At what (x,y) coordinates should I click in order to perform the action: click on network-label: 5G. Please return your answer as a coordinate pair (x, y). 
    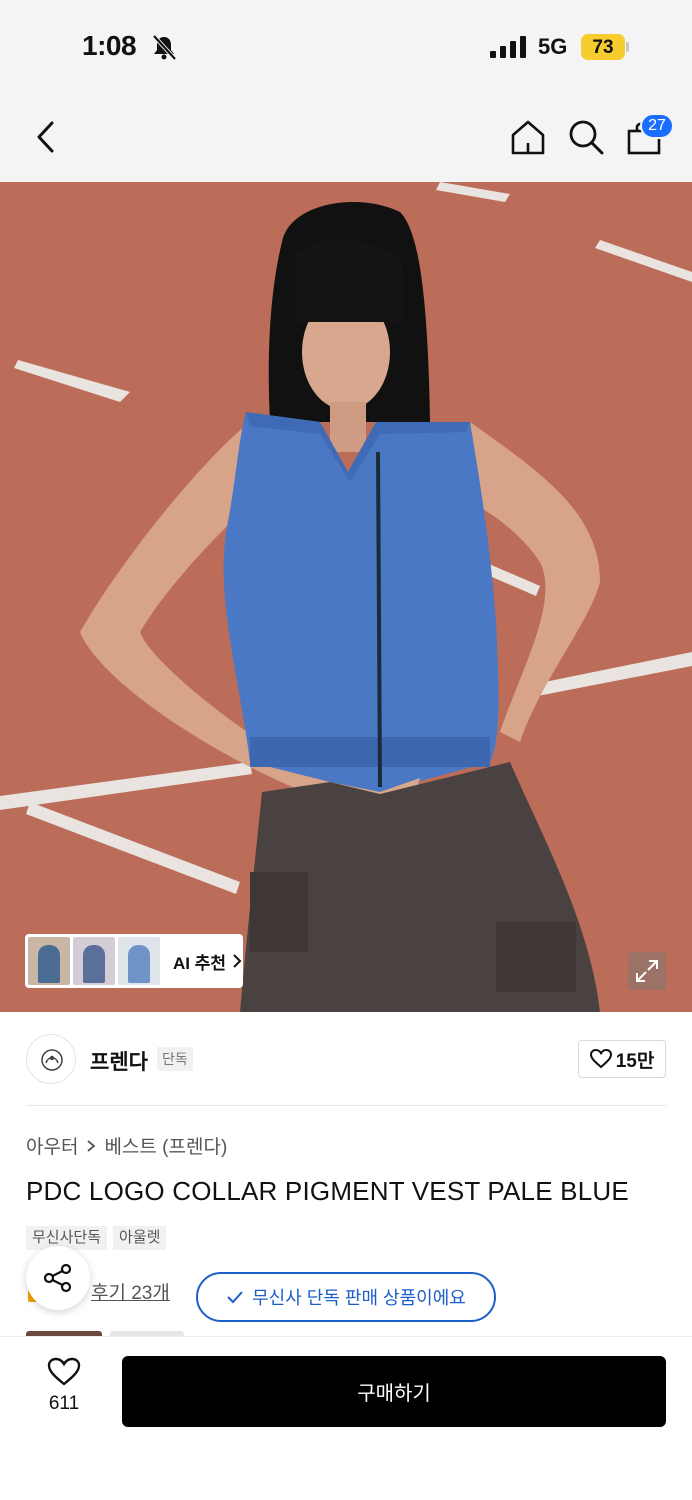
    Looking at the image, I should click on (553, 46).